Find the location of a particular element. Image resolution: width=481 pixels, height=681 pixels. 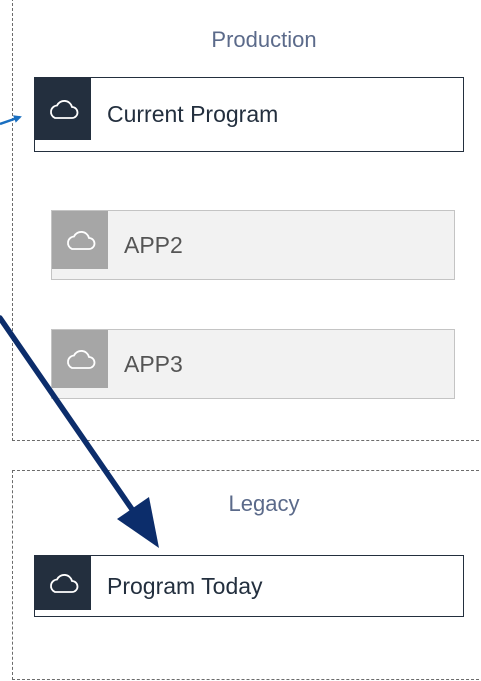

node-current-program: Current Program is located at coordinates (249, 114).